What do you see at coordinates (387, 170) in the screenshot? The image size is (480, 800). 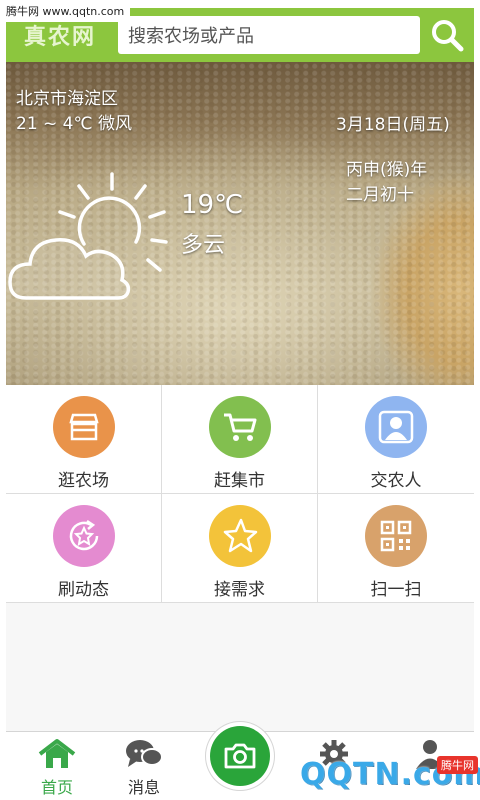 I see `lunar-year-text: 丙申(猴)年` at bounding box center [387, 170].